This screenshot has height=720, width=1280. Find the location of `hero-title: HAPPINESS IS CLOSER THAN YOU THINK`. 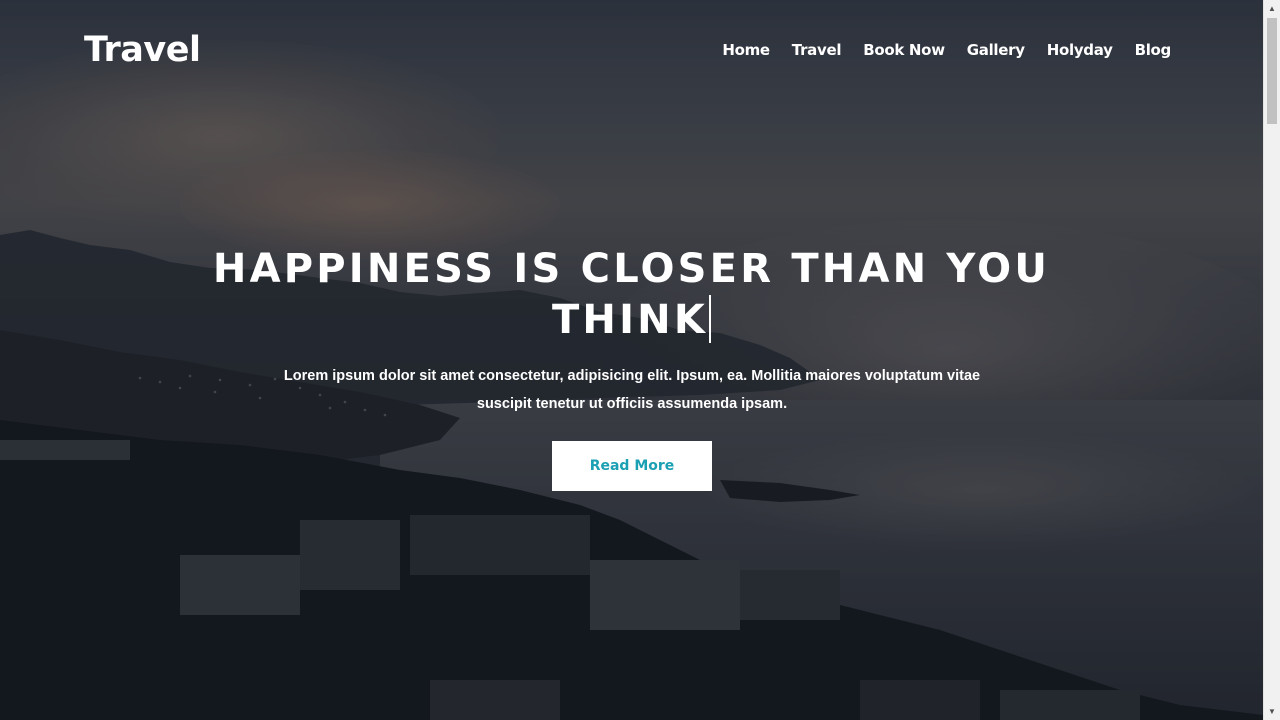

hero-title: HAPPINESS IS CLOSER THAN YOU THINK is located at coordinates (631, 295).